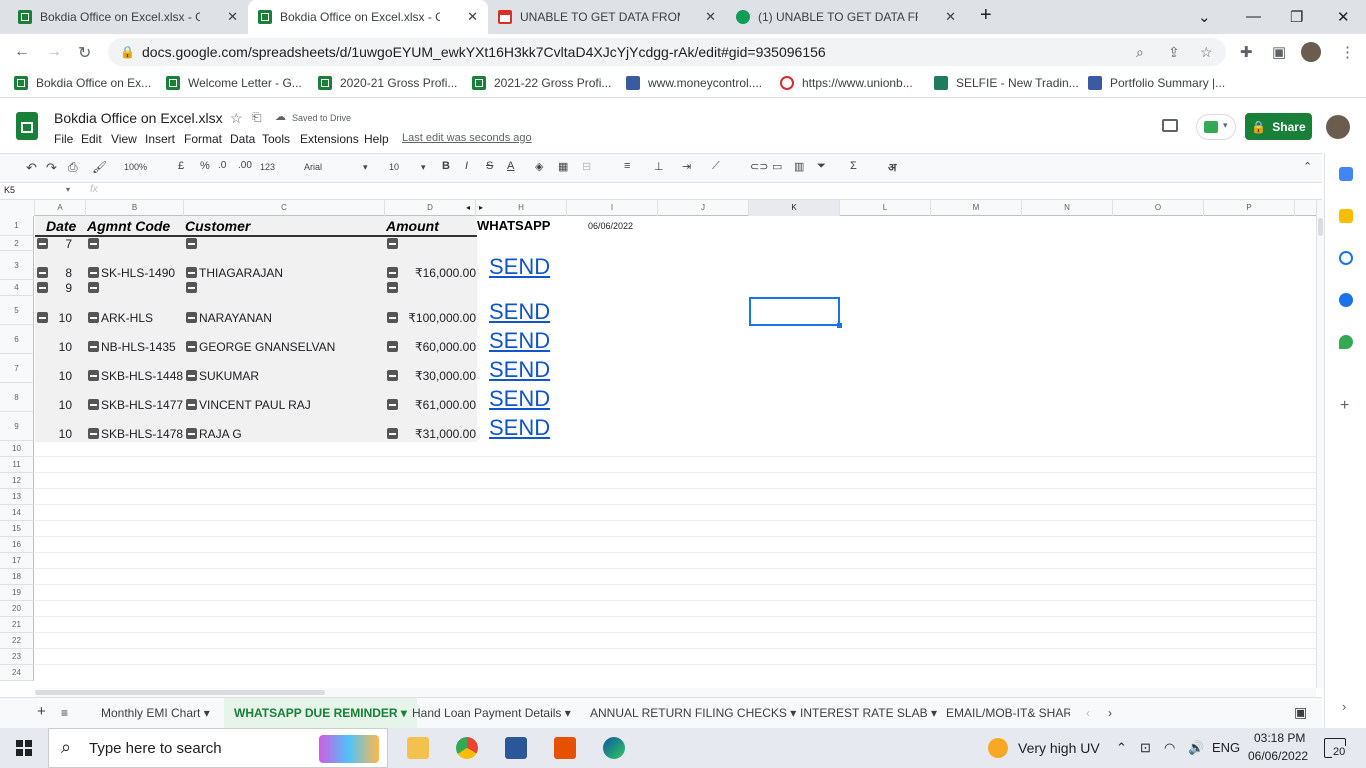  Describe the element at coordinates (17, 641) in the screenshot. I see `row-header: 22` at that location.